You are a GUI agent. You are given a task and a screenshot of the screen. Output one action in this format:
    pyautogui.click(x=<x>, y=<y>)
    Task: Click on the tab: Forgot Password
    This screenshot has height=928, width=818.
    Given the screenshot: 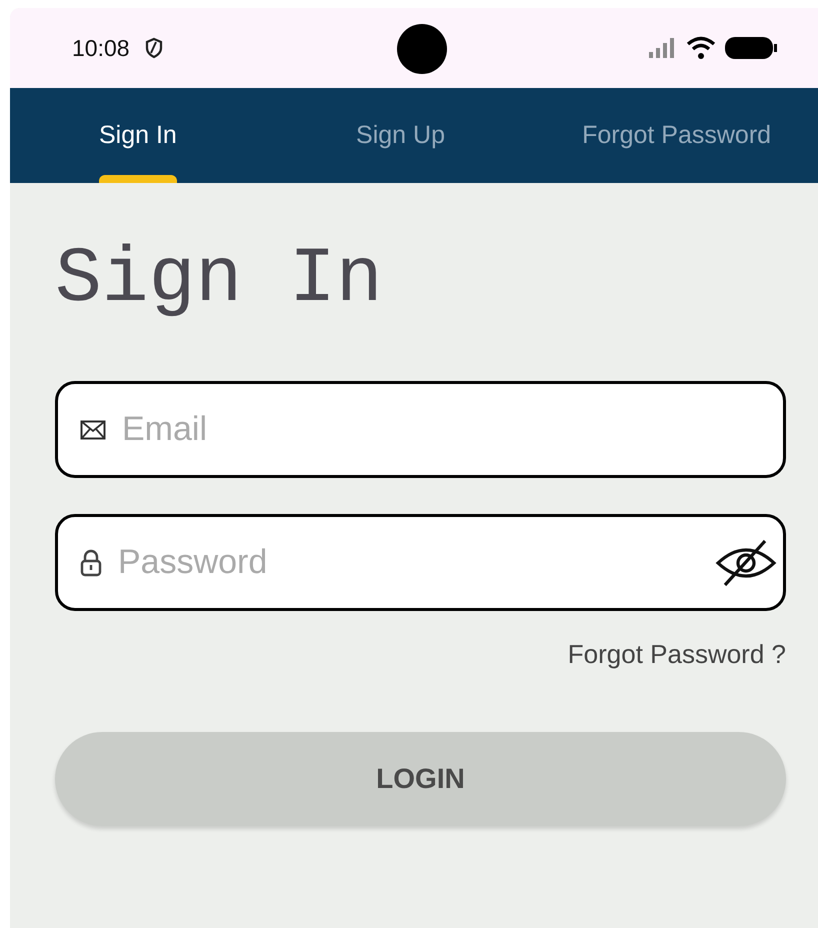 What is the action you would take?
    pyautogui.click(x=676, y=135)
    